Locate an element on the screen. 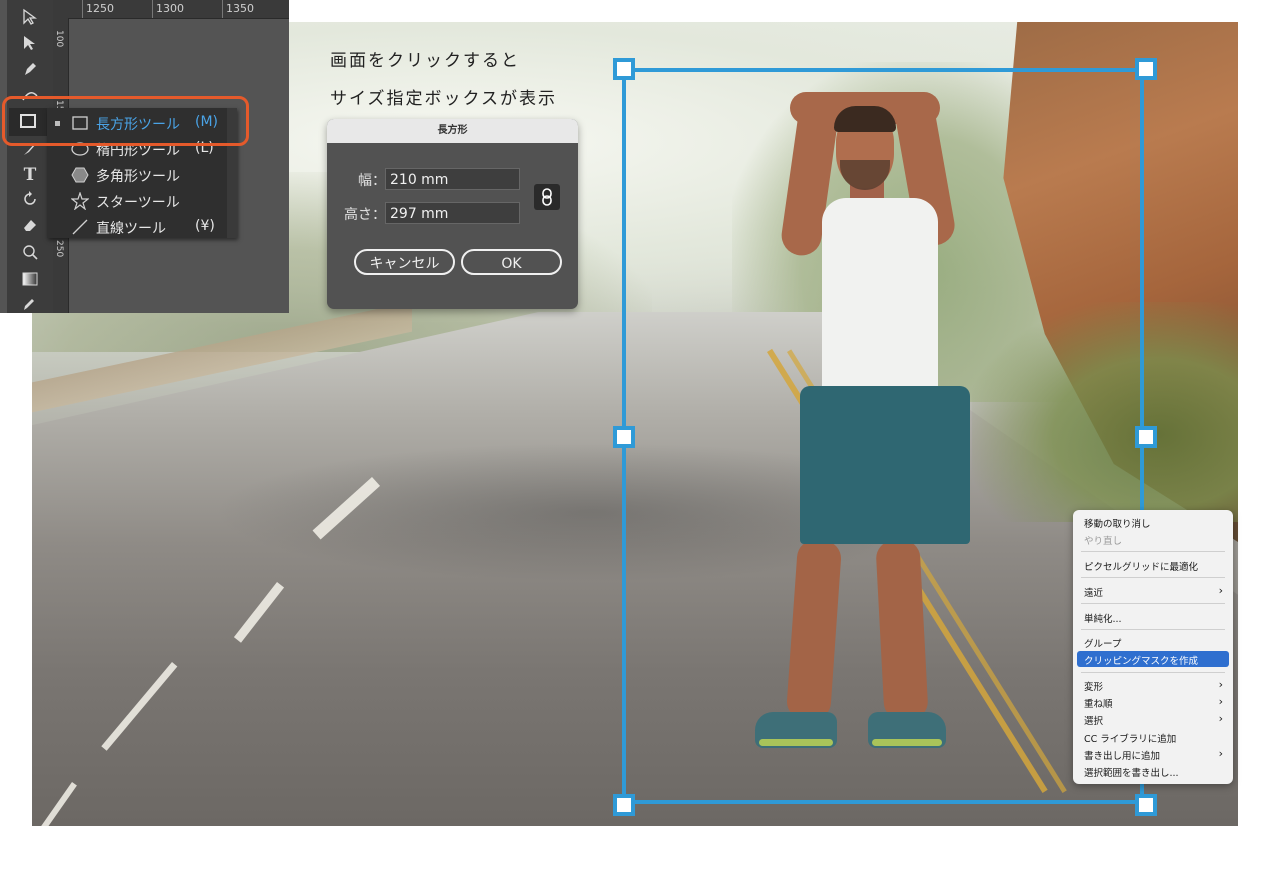 The height and width of the screenshot is (871, 1280). height-label: 高さ： is located at coordinates (365, 215).